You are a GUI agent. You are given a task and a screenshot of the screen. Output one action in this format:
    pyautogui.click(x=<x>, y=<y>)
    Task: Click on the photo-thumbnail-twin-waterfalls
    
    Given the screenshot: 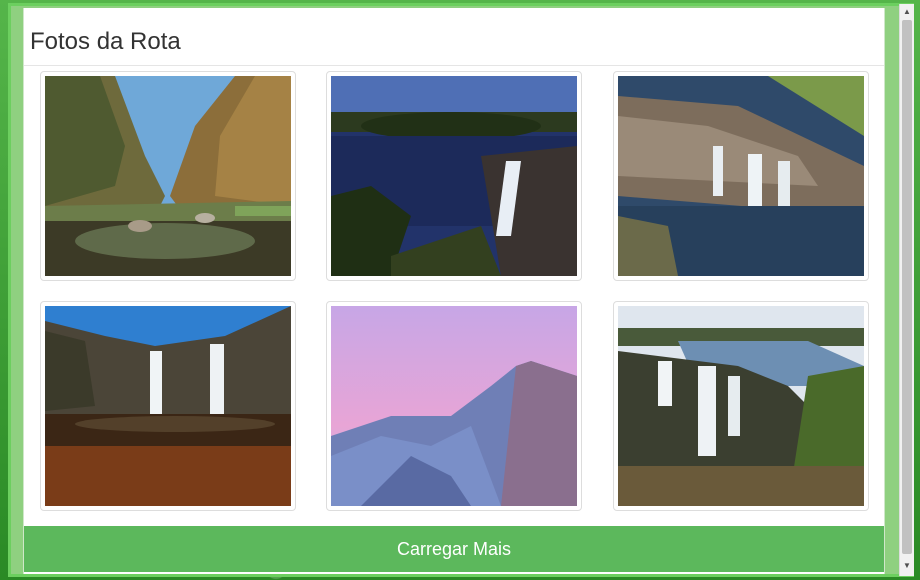 What is the action you would take?
    pyautogui.click(x=168, y=406)
    